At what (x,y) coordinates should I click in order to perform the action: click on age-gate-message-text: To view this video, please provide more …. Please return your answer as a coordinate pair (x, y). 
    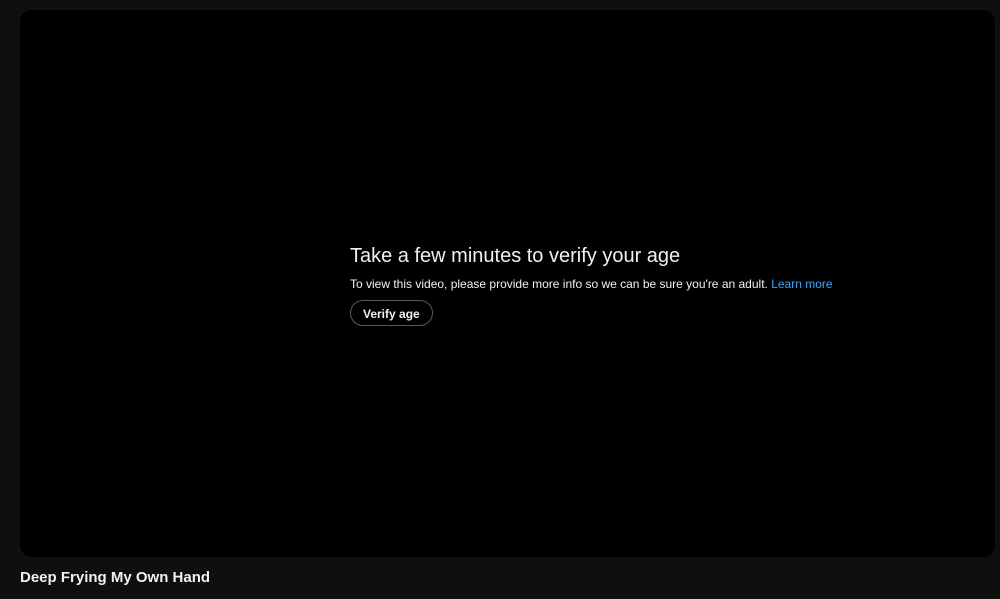
    Looking at the image, I should click on (559, 284).